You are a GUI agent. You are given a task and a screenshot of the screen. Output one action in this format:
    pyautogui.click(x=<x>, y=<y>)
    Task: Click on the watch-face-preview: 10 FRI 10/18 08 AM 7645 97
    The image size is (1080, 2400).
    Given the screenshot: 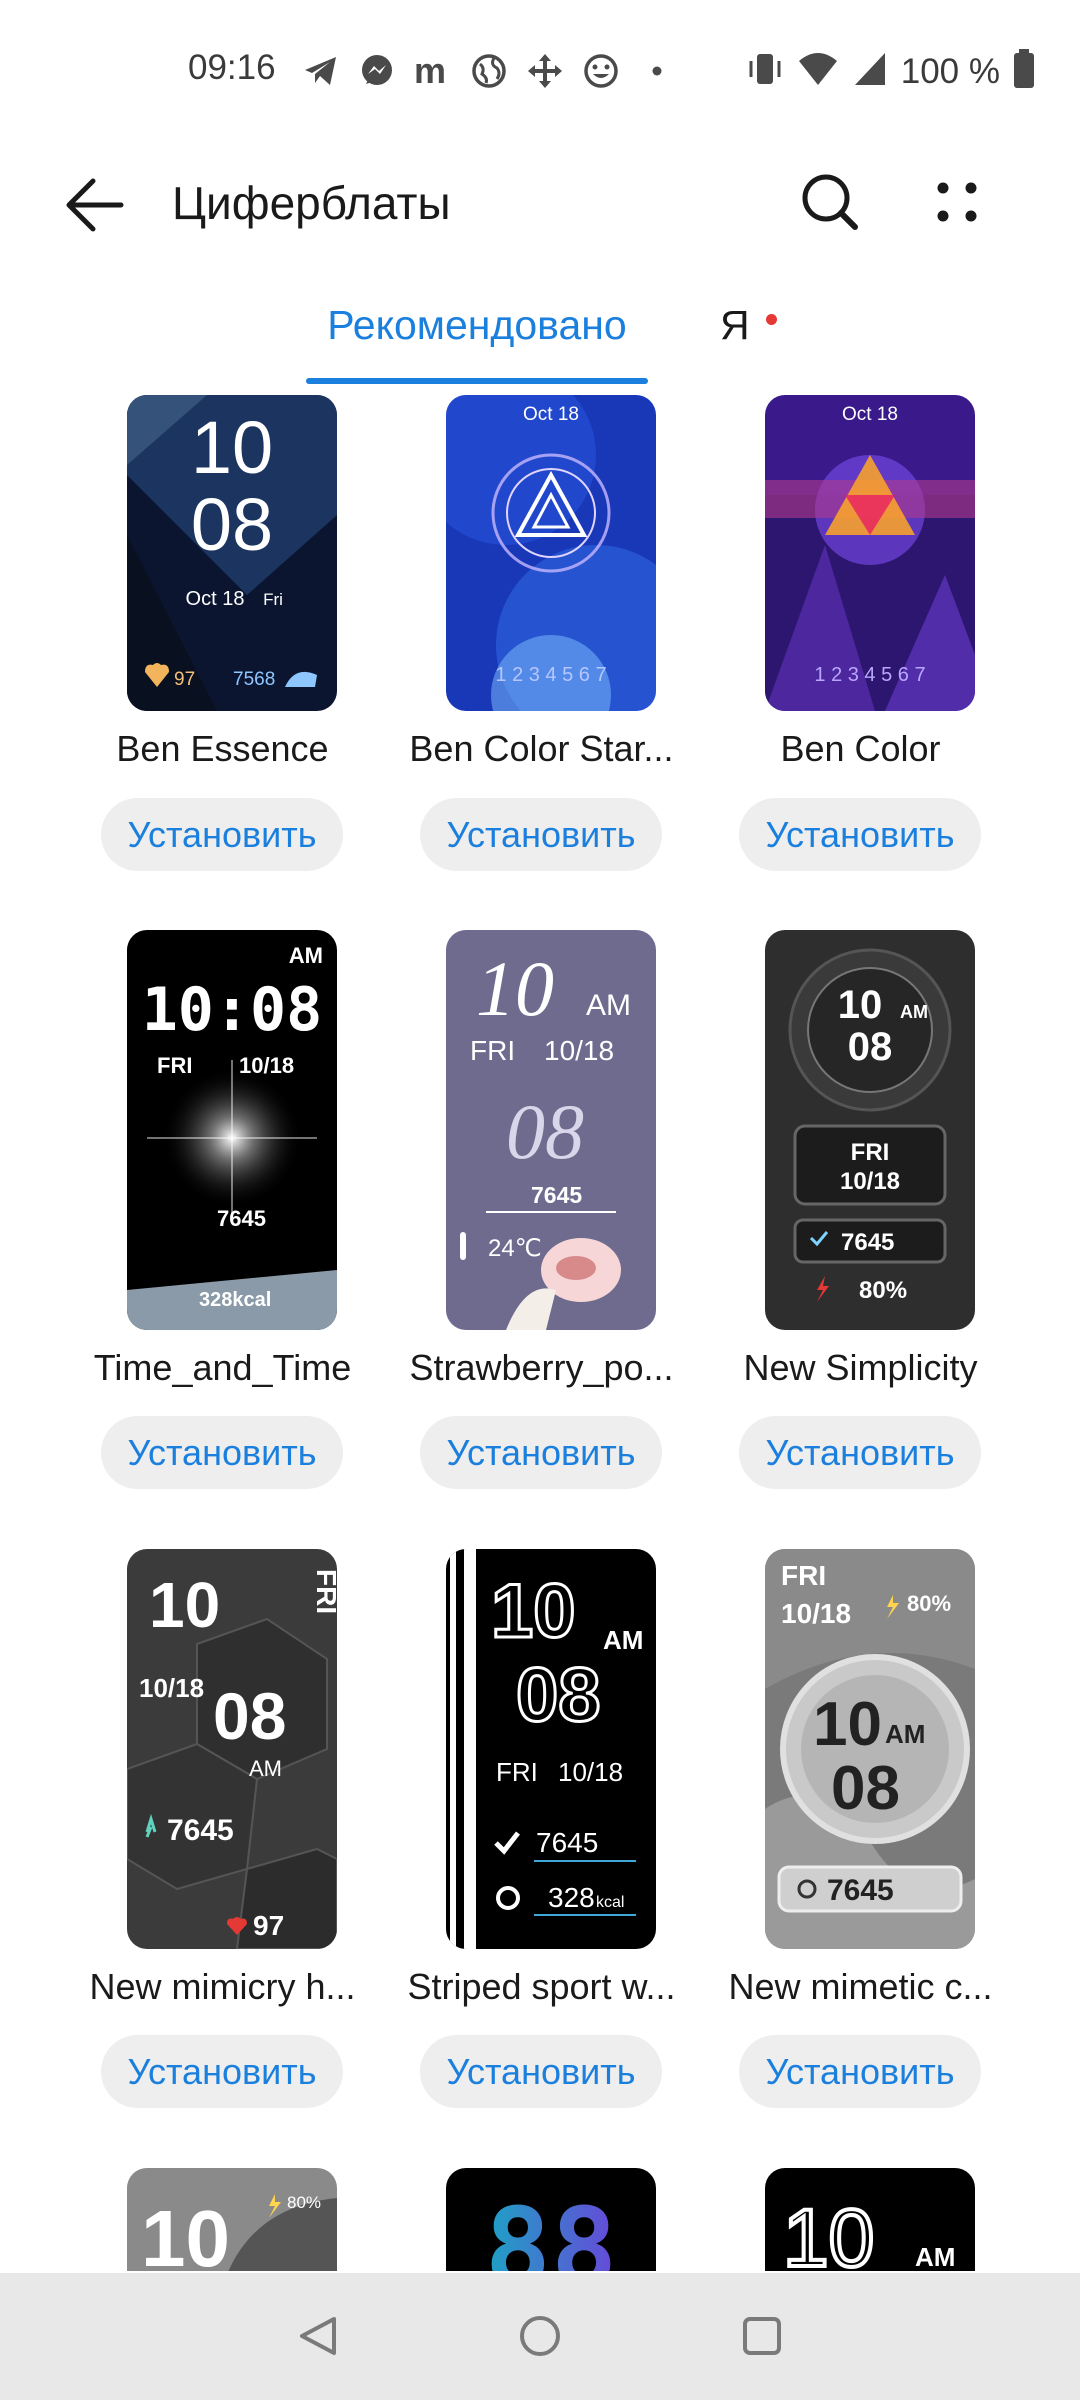 What is the action you would take?
    pyautogui.click(x=232, y=1749)
    